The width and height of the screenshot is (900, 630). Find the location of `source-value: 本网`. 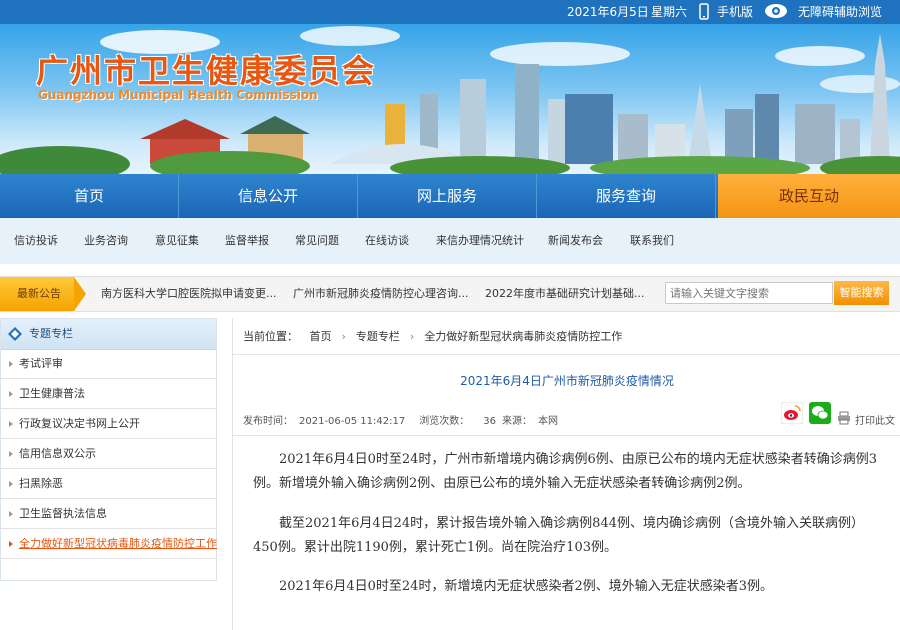

source-value: 本网 is located at coordinates (547, 421).